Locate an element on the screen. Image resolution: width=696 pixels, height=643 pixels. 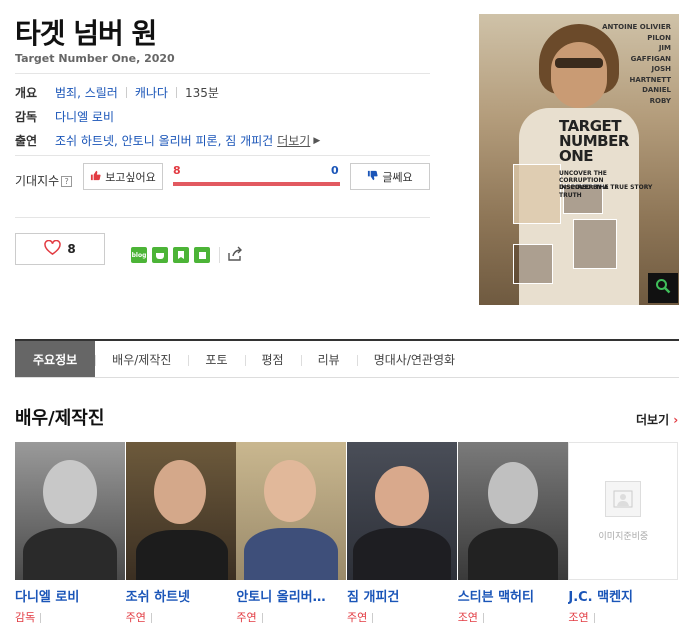
director-row: 감독 다니엘 로비 is located at coordinates (64, 116).